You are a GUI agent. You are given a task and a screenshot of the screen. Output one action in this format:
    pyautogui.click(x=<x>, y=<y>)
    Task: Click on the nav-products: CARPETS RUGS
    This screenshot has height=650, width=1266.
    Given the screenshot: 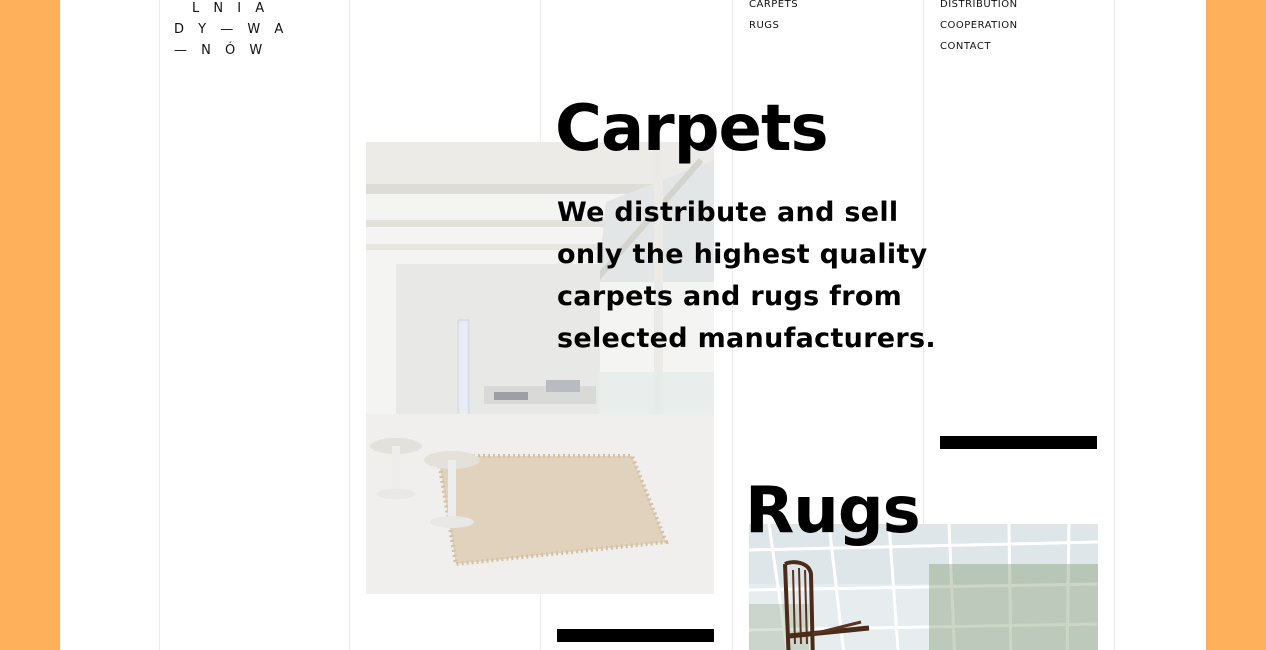 What is the action you would take?
    pyautogui.click(x=773, y=18)
    